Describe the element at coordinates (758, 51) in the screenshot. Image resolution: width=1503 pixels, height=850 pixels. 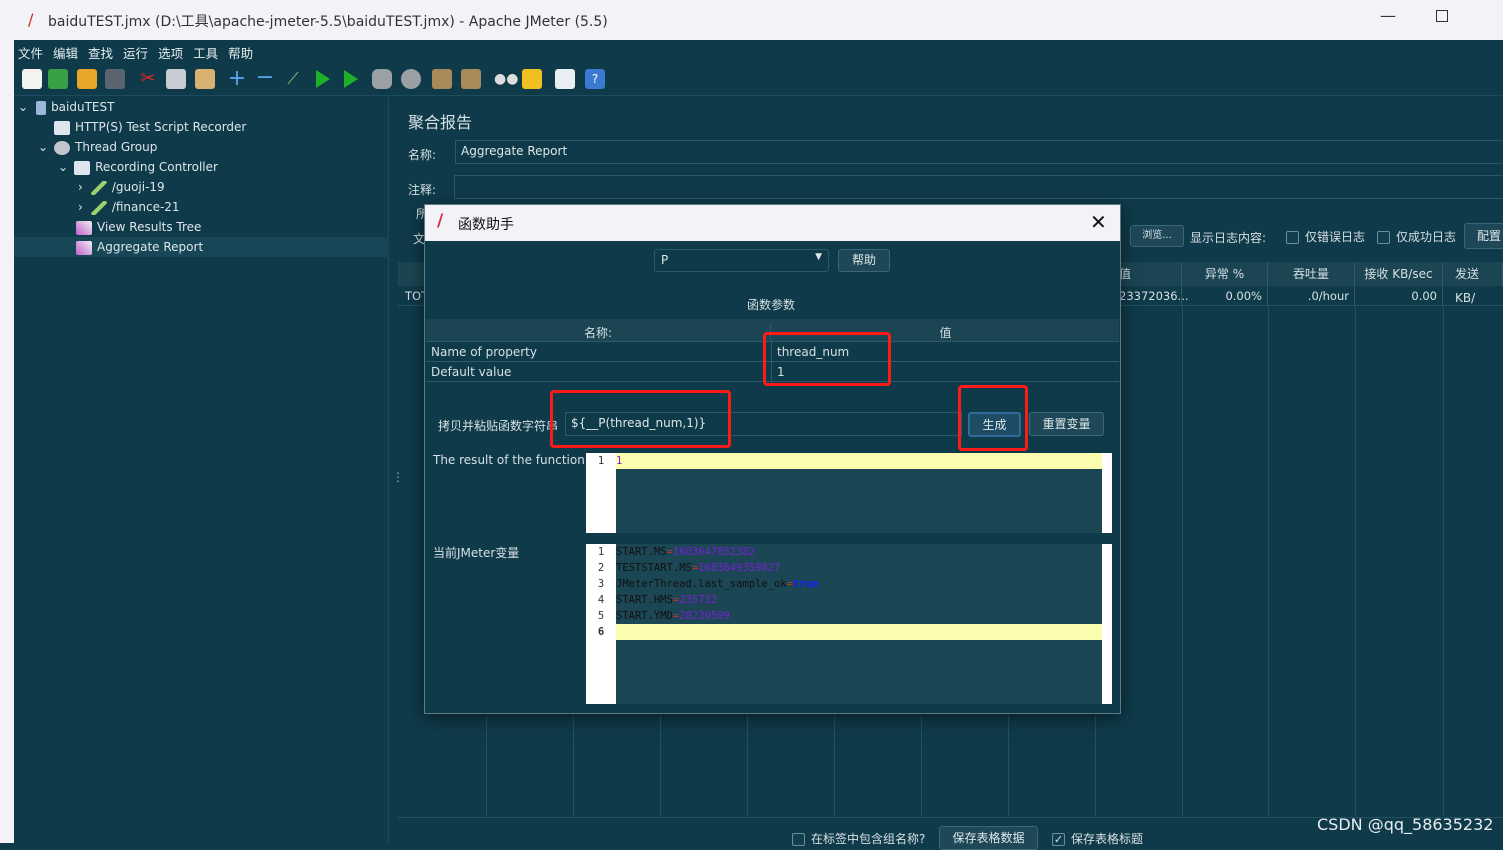
I see `menu-bar: 文件 编辑 查找 运行 选项 工具 帮助` at that location.